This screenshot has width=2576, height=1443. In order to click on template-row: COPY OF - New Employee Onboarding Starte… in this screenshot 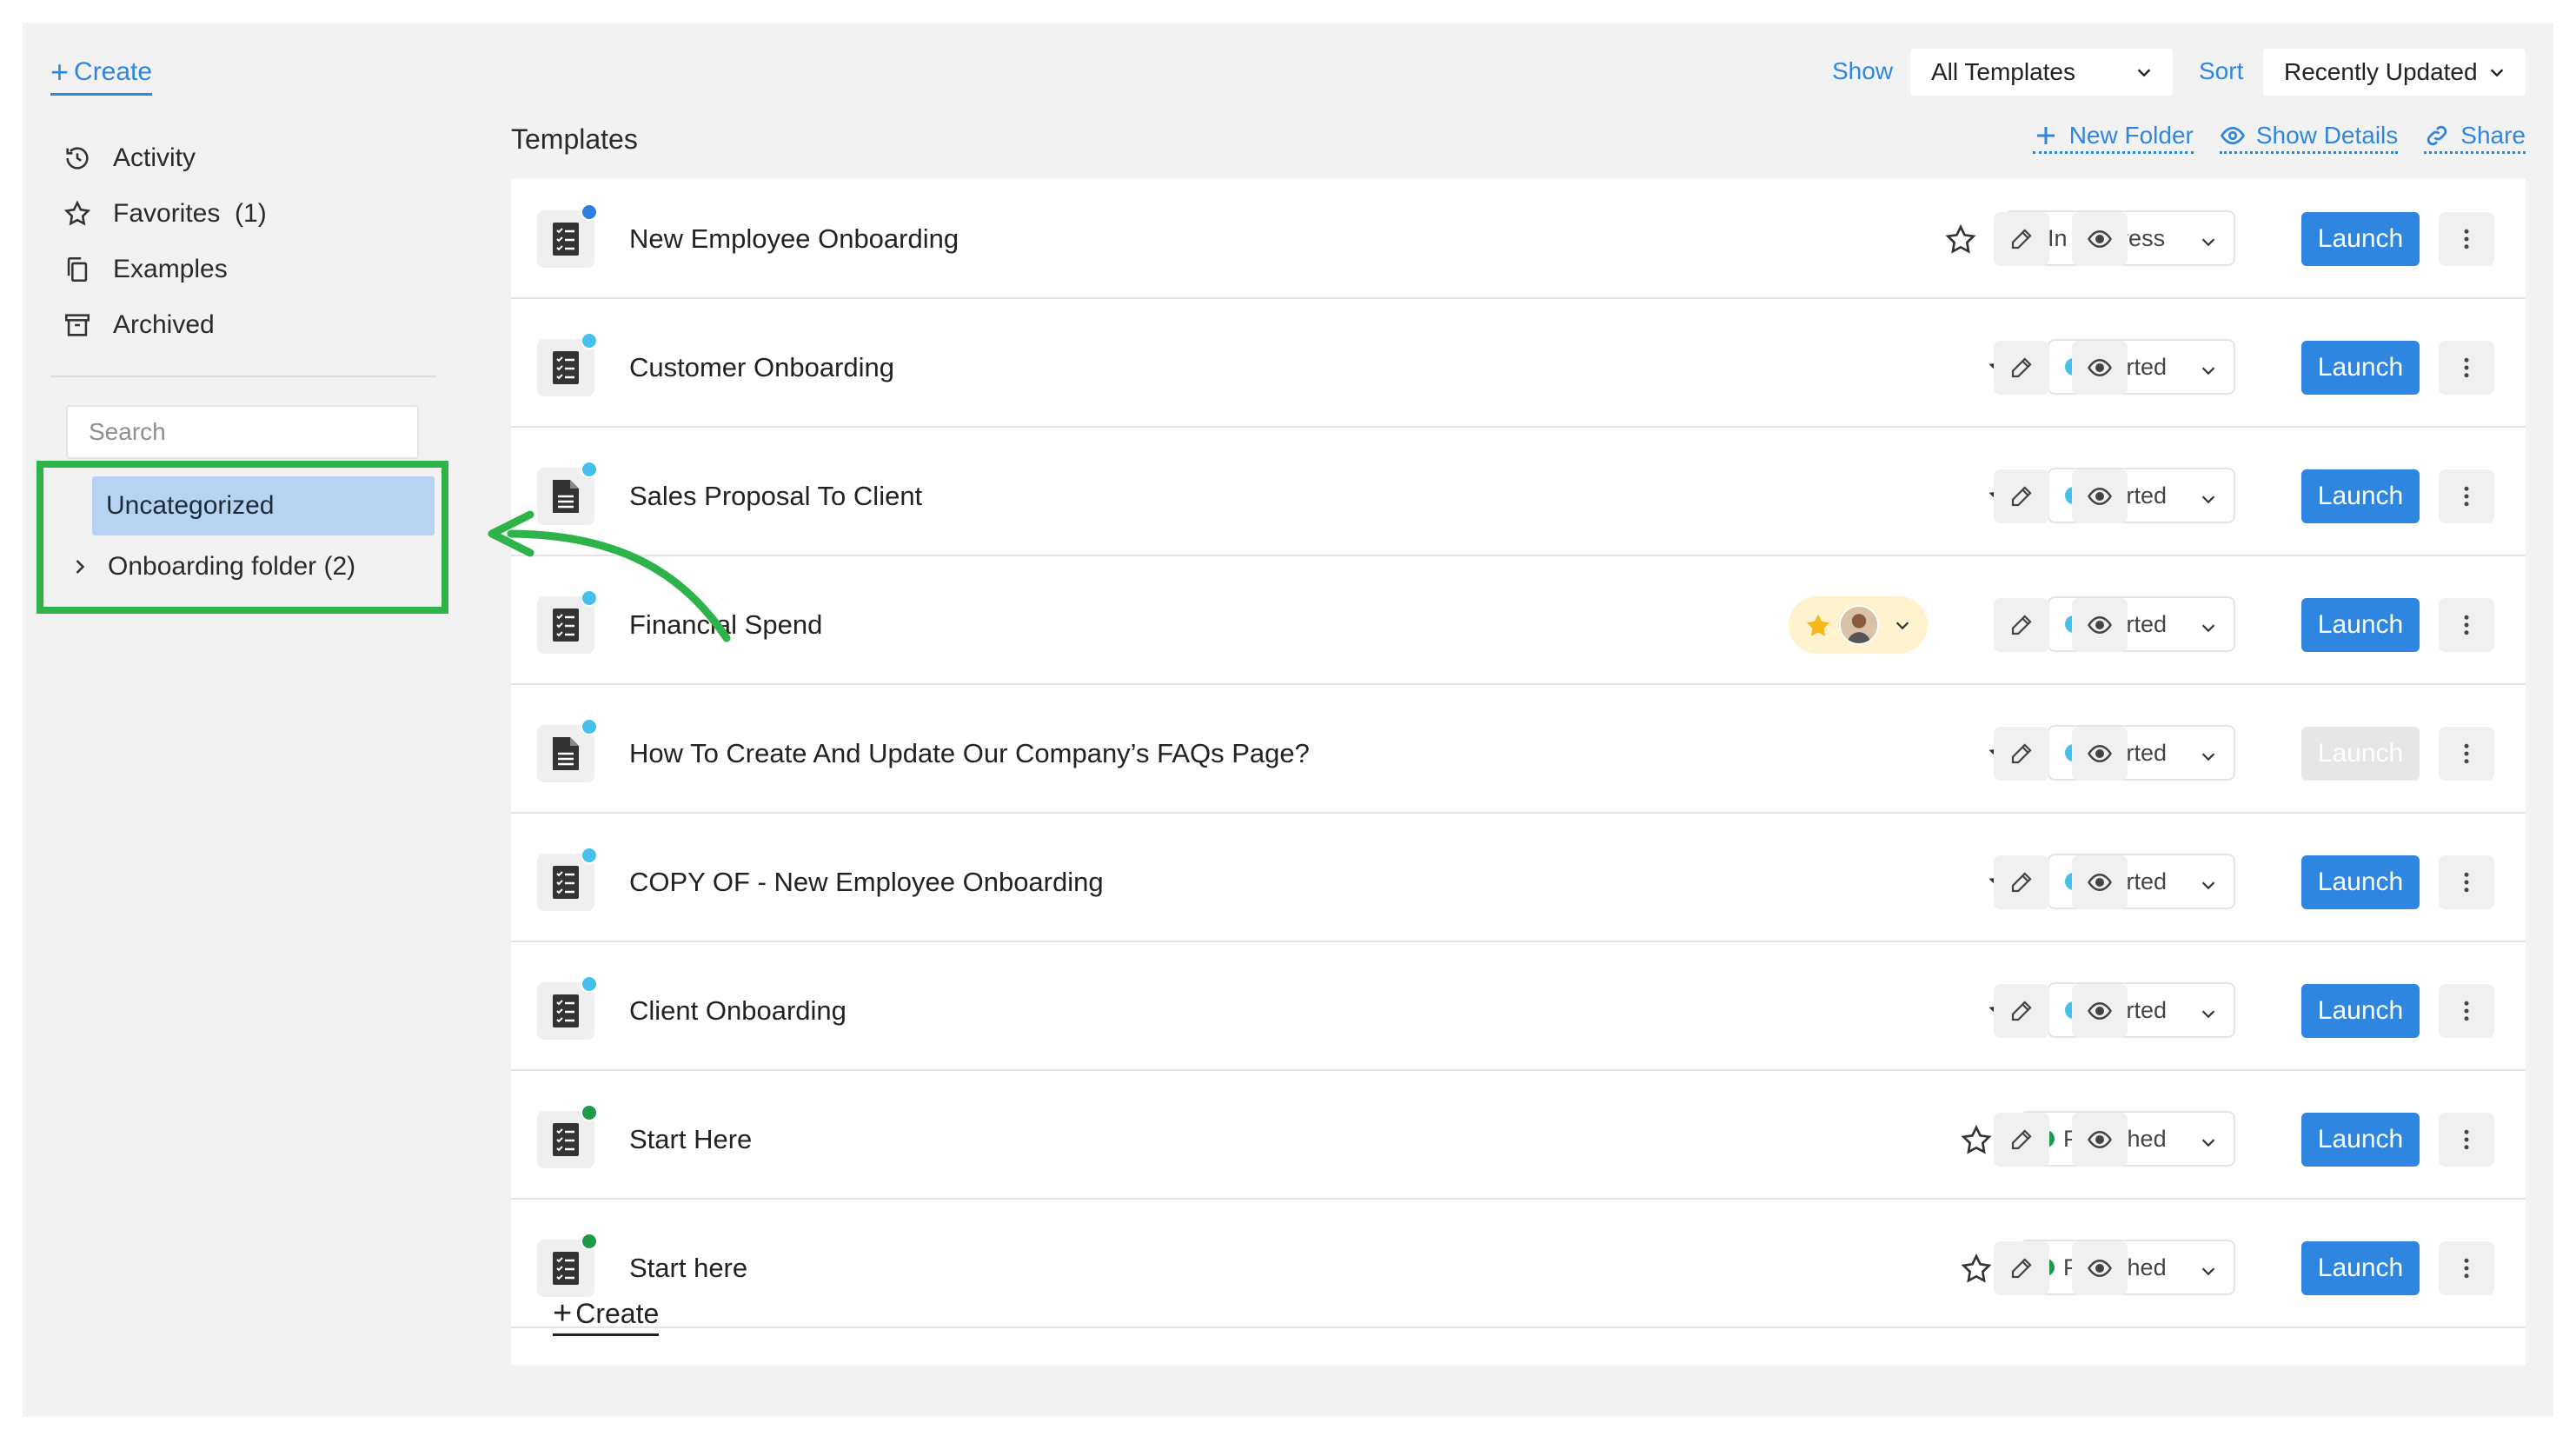, I will do `click(1518, 882)`.